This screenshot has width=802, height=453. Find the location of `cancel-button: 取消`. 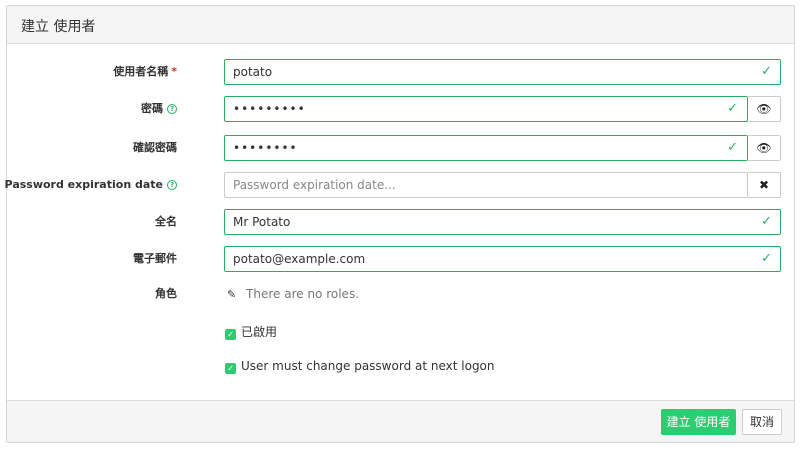

cancel-button: 取消 is located at coordinates (762, 422).